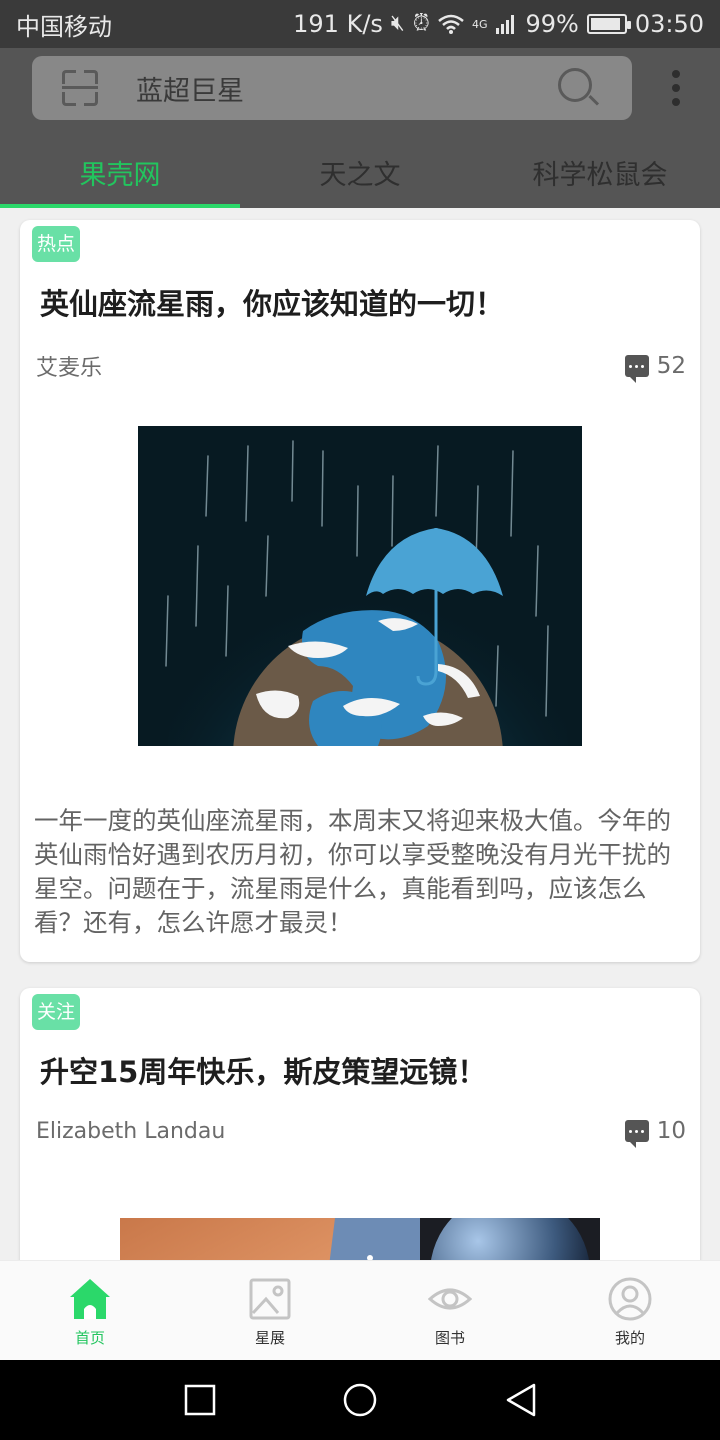 This screenshot has height=1440, width=720. Describe the element at coordinates (90, 1299) in the screenshot. I see `home-icon` at that location.